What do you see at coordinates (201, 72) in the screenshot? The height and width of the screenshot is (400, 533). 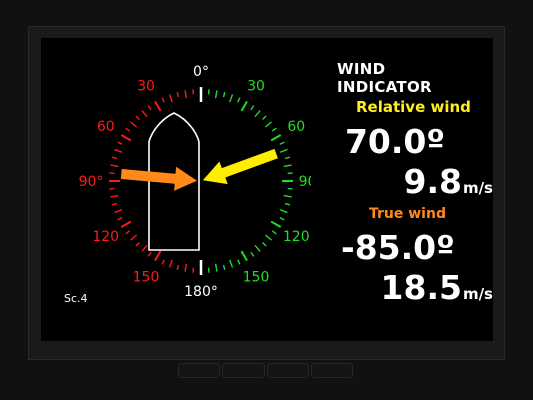 I see `dial-label: 0°` at bounding box center [201, 72].